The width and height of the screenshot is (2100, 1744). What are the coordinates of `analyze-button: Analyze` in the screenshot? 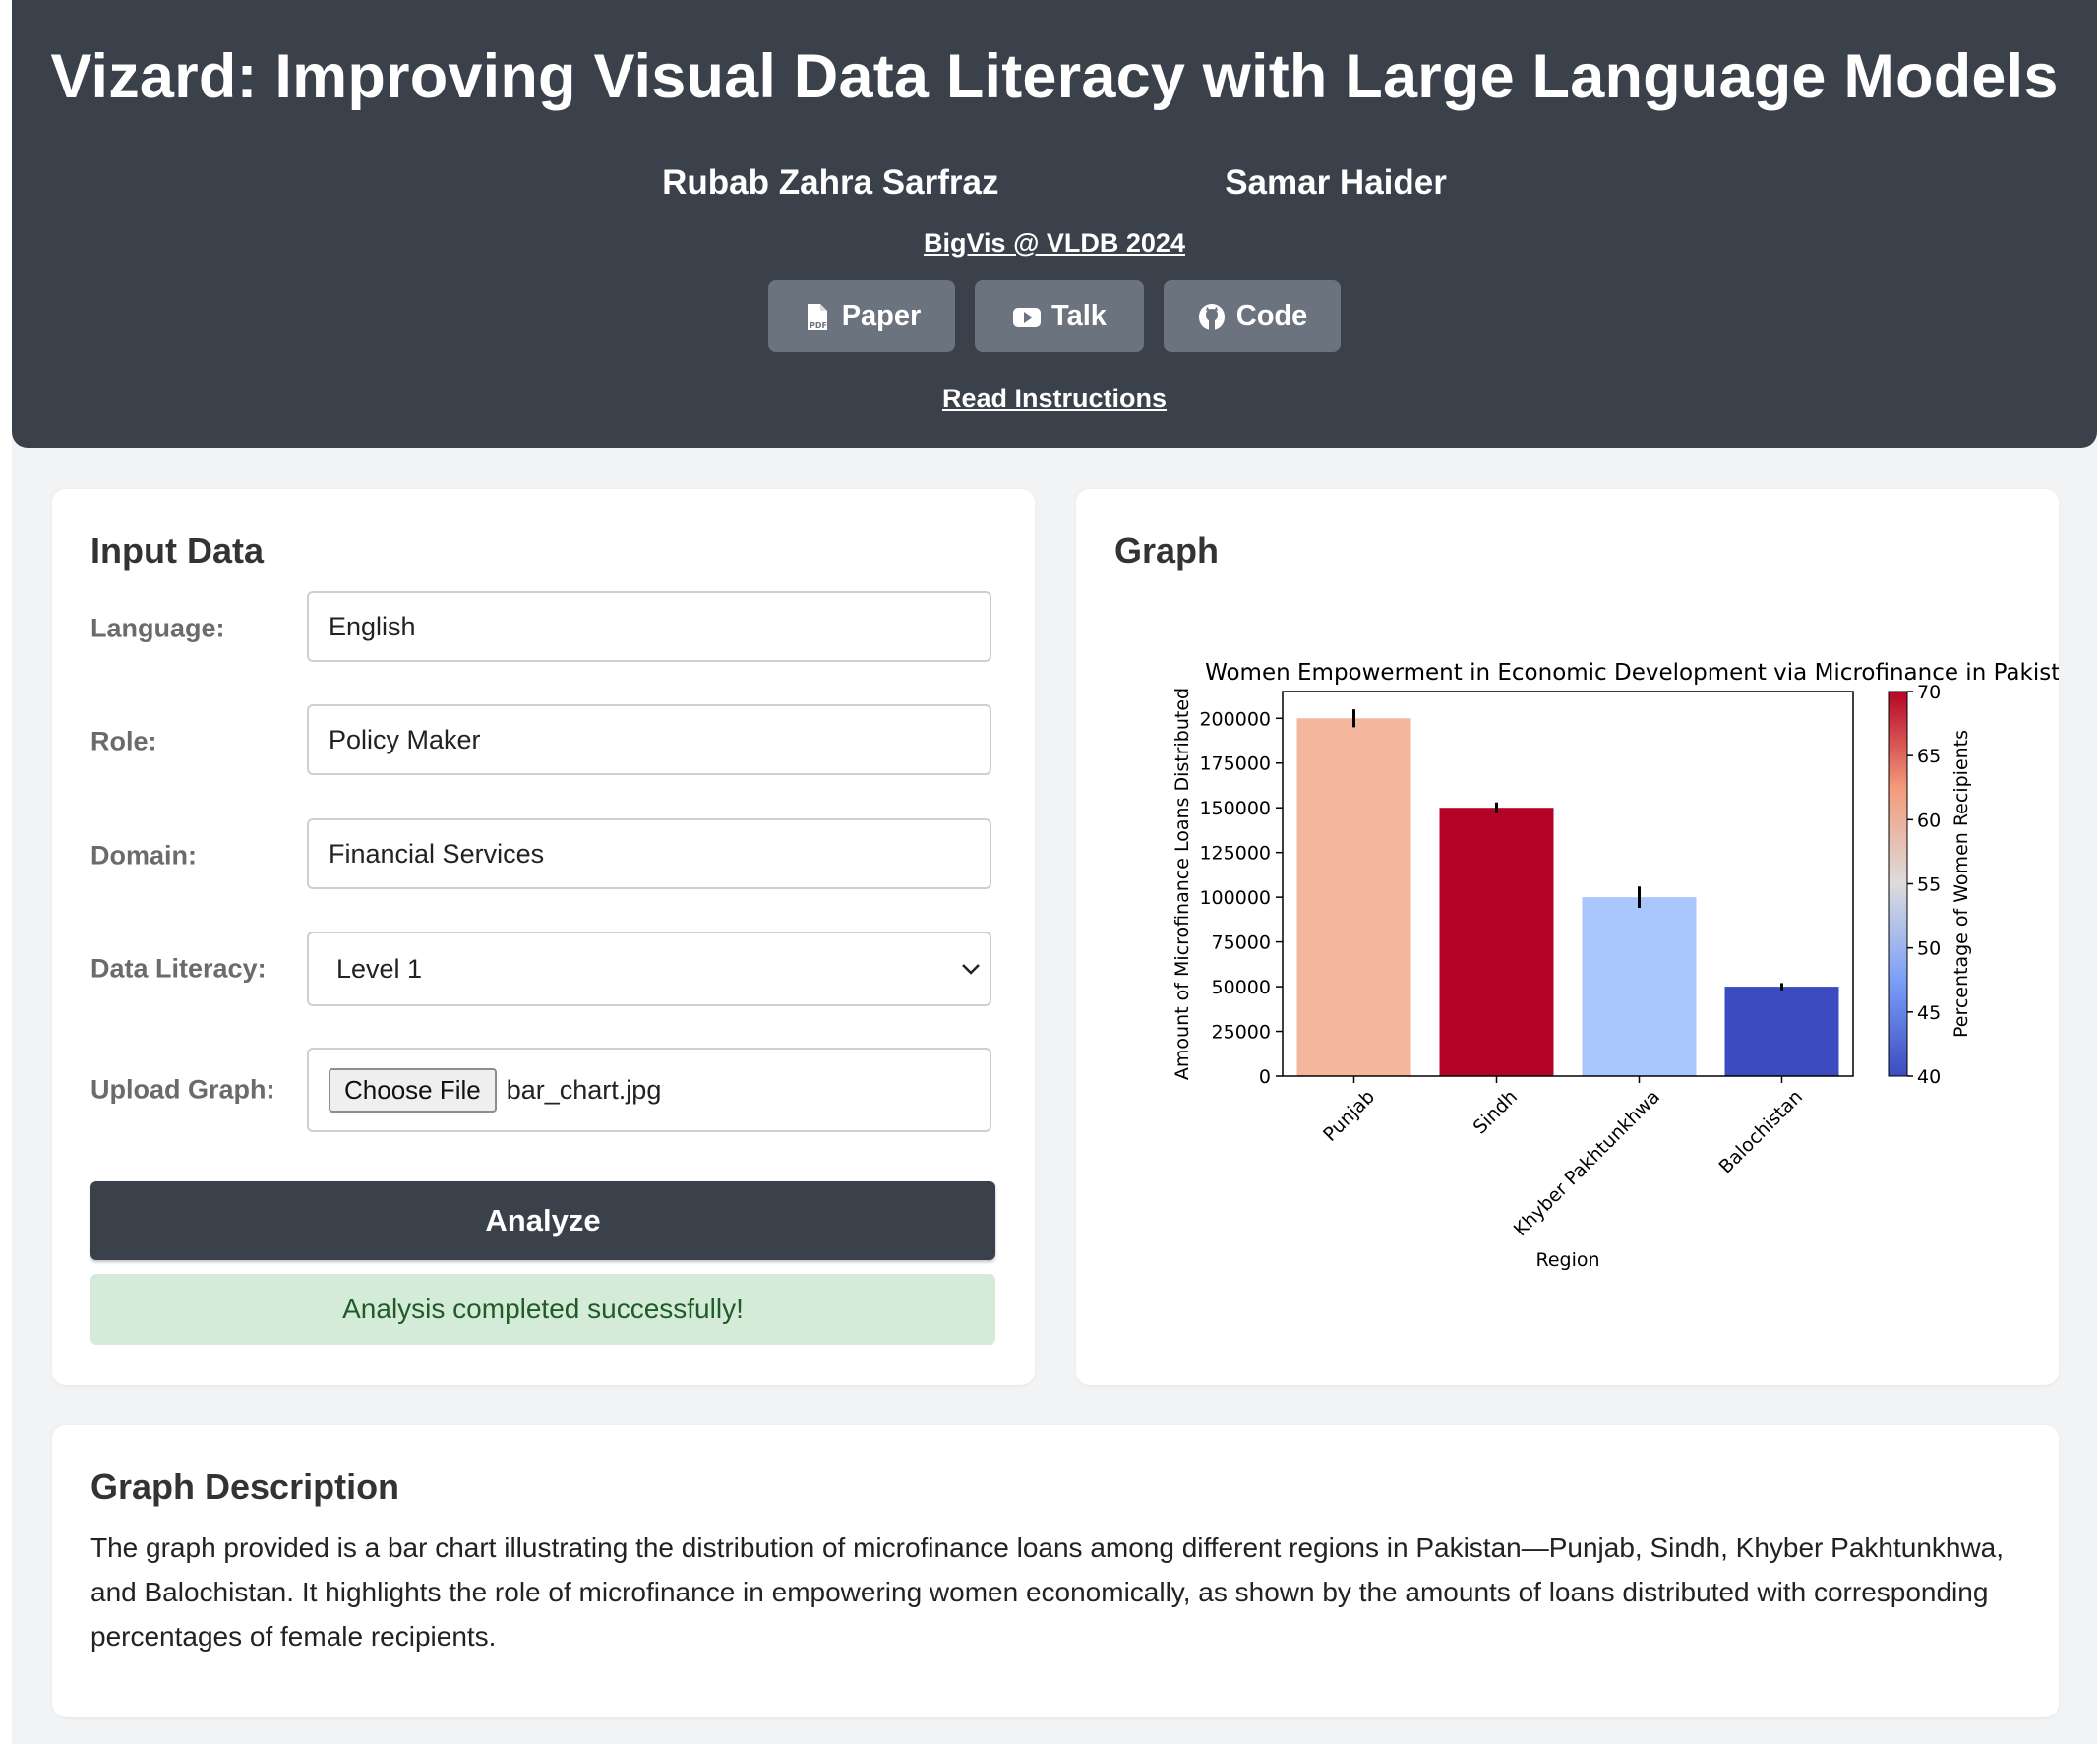 It's located at (542, 1220).